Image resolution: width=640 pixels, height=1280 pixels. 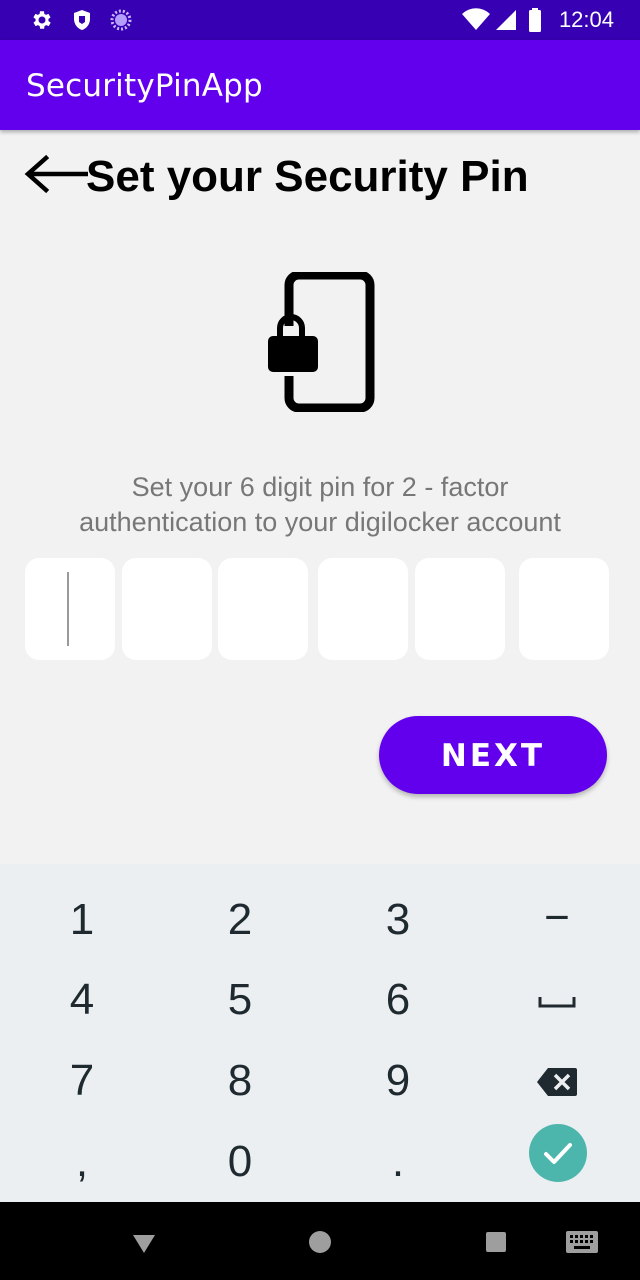 What do you see at coordinates (82, 1162) in the screenshot?
I see `key-comma: ,` at bounding box center [82, 1162].